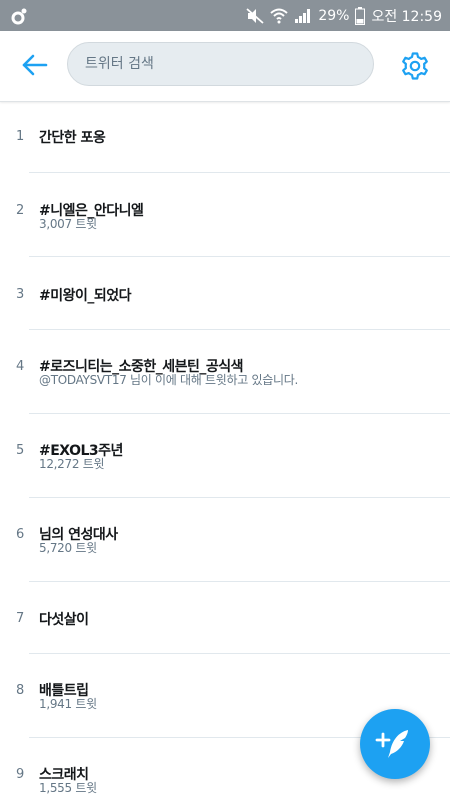  Describe the element at coordinates (68, 788) in the screenshot. I see `trend-tweet-count: 1,555 트윗` at that location.